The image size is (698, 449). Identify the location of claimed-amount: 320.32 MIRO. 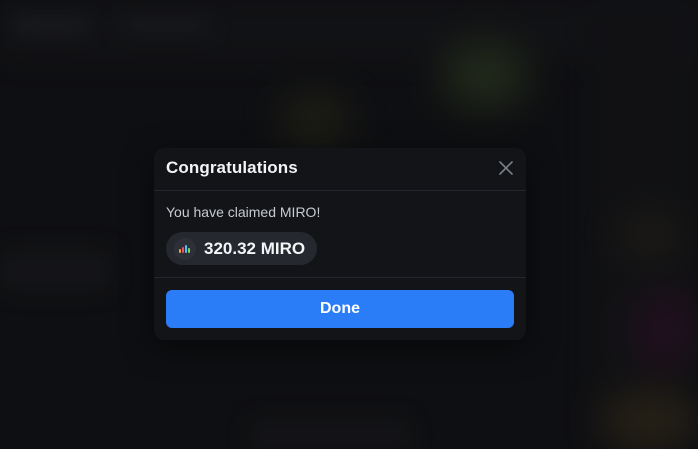
(255, 248).